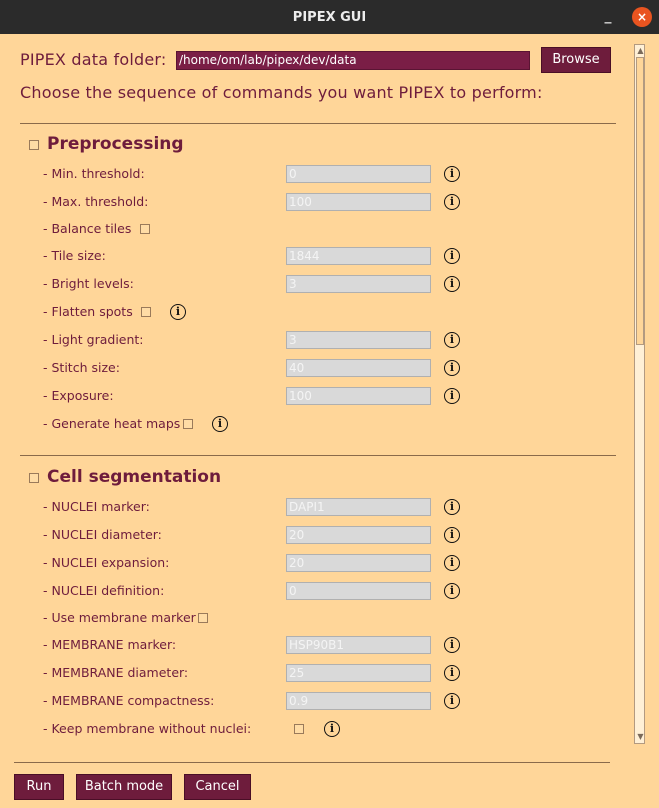 This screenshot has width=659, height=808. Describe the element at coordinates (358, 340) in the screenshot. I see `light-gradient-input: 3` at that location.